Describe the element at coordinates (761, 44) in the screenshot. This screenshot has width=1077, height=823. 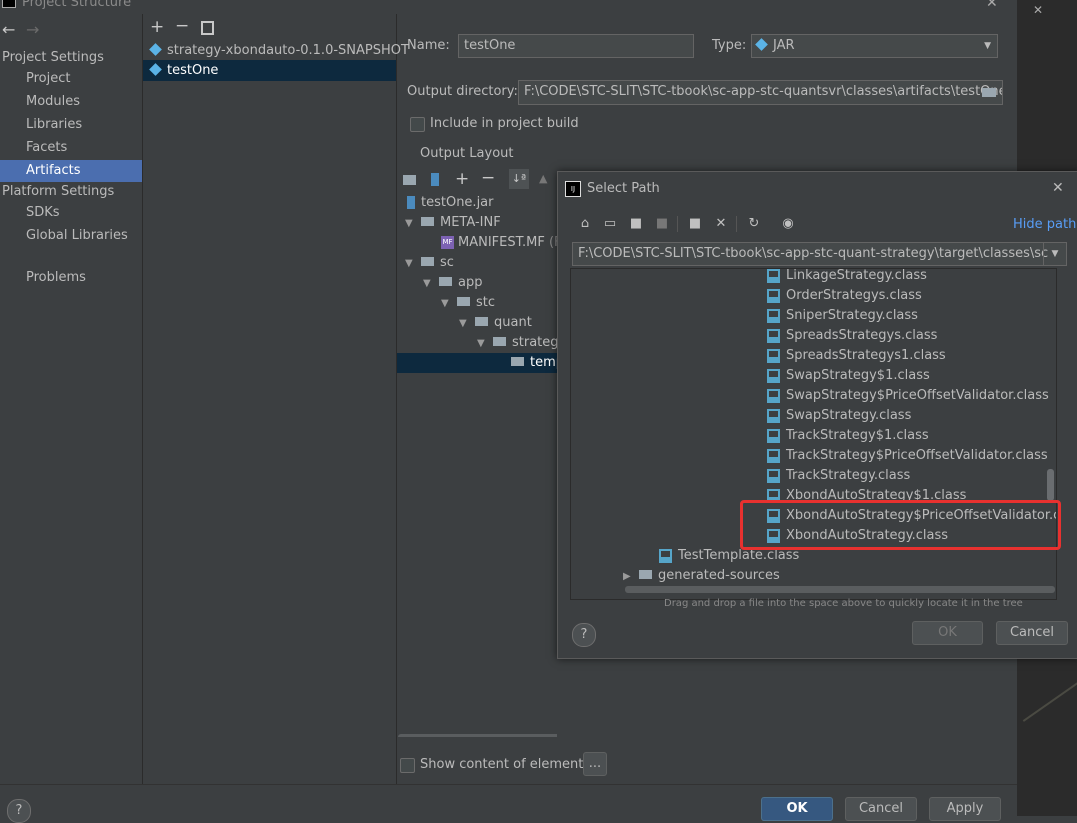
I see `jar-type-icon` at that location.